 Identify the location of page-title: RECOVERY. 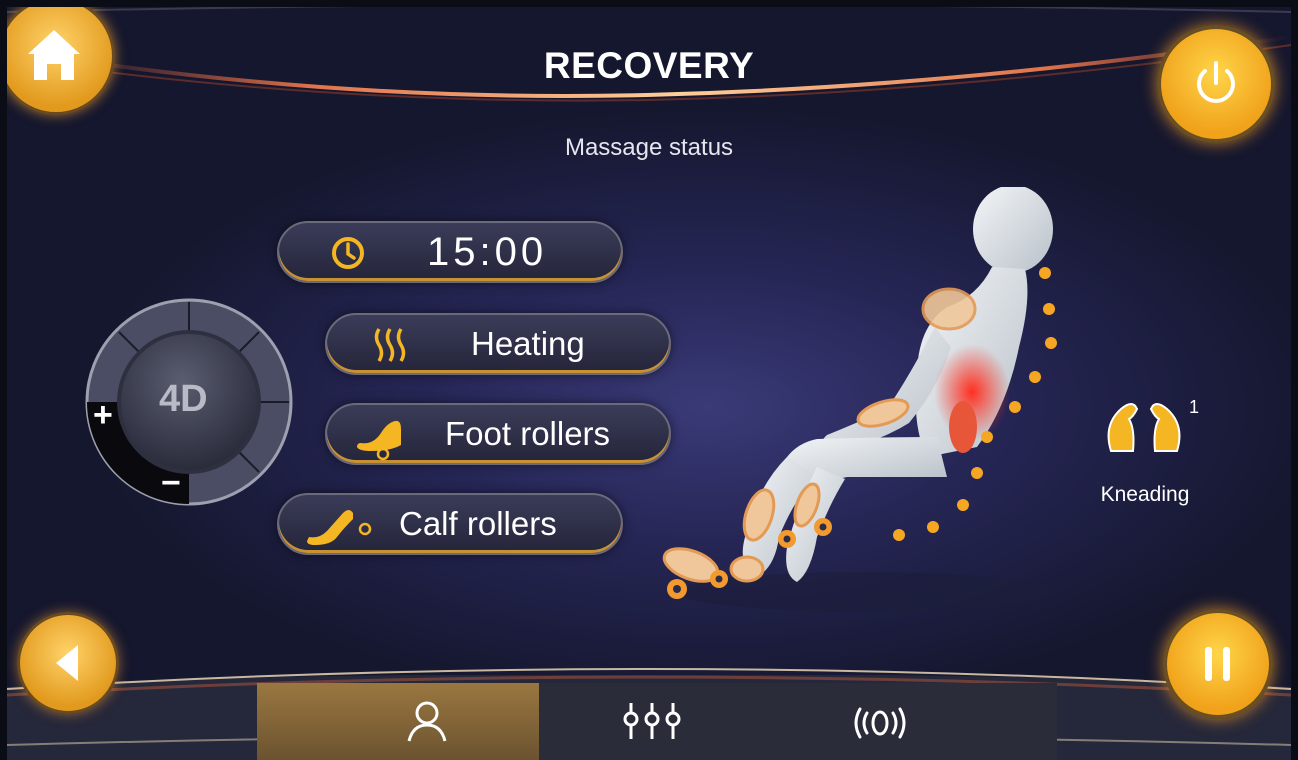
(649, 65).